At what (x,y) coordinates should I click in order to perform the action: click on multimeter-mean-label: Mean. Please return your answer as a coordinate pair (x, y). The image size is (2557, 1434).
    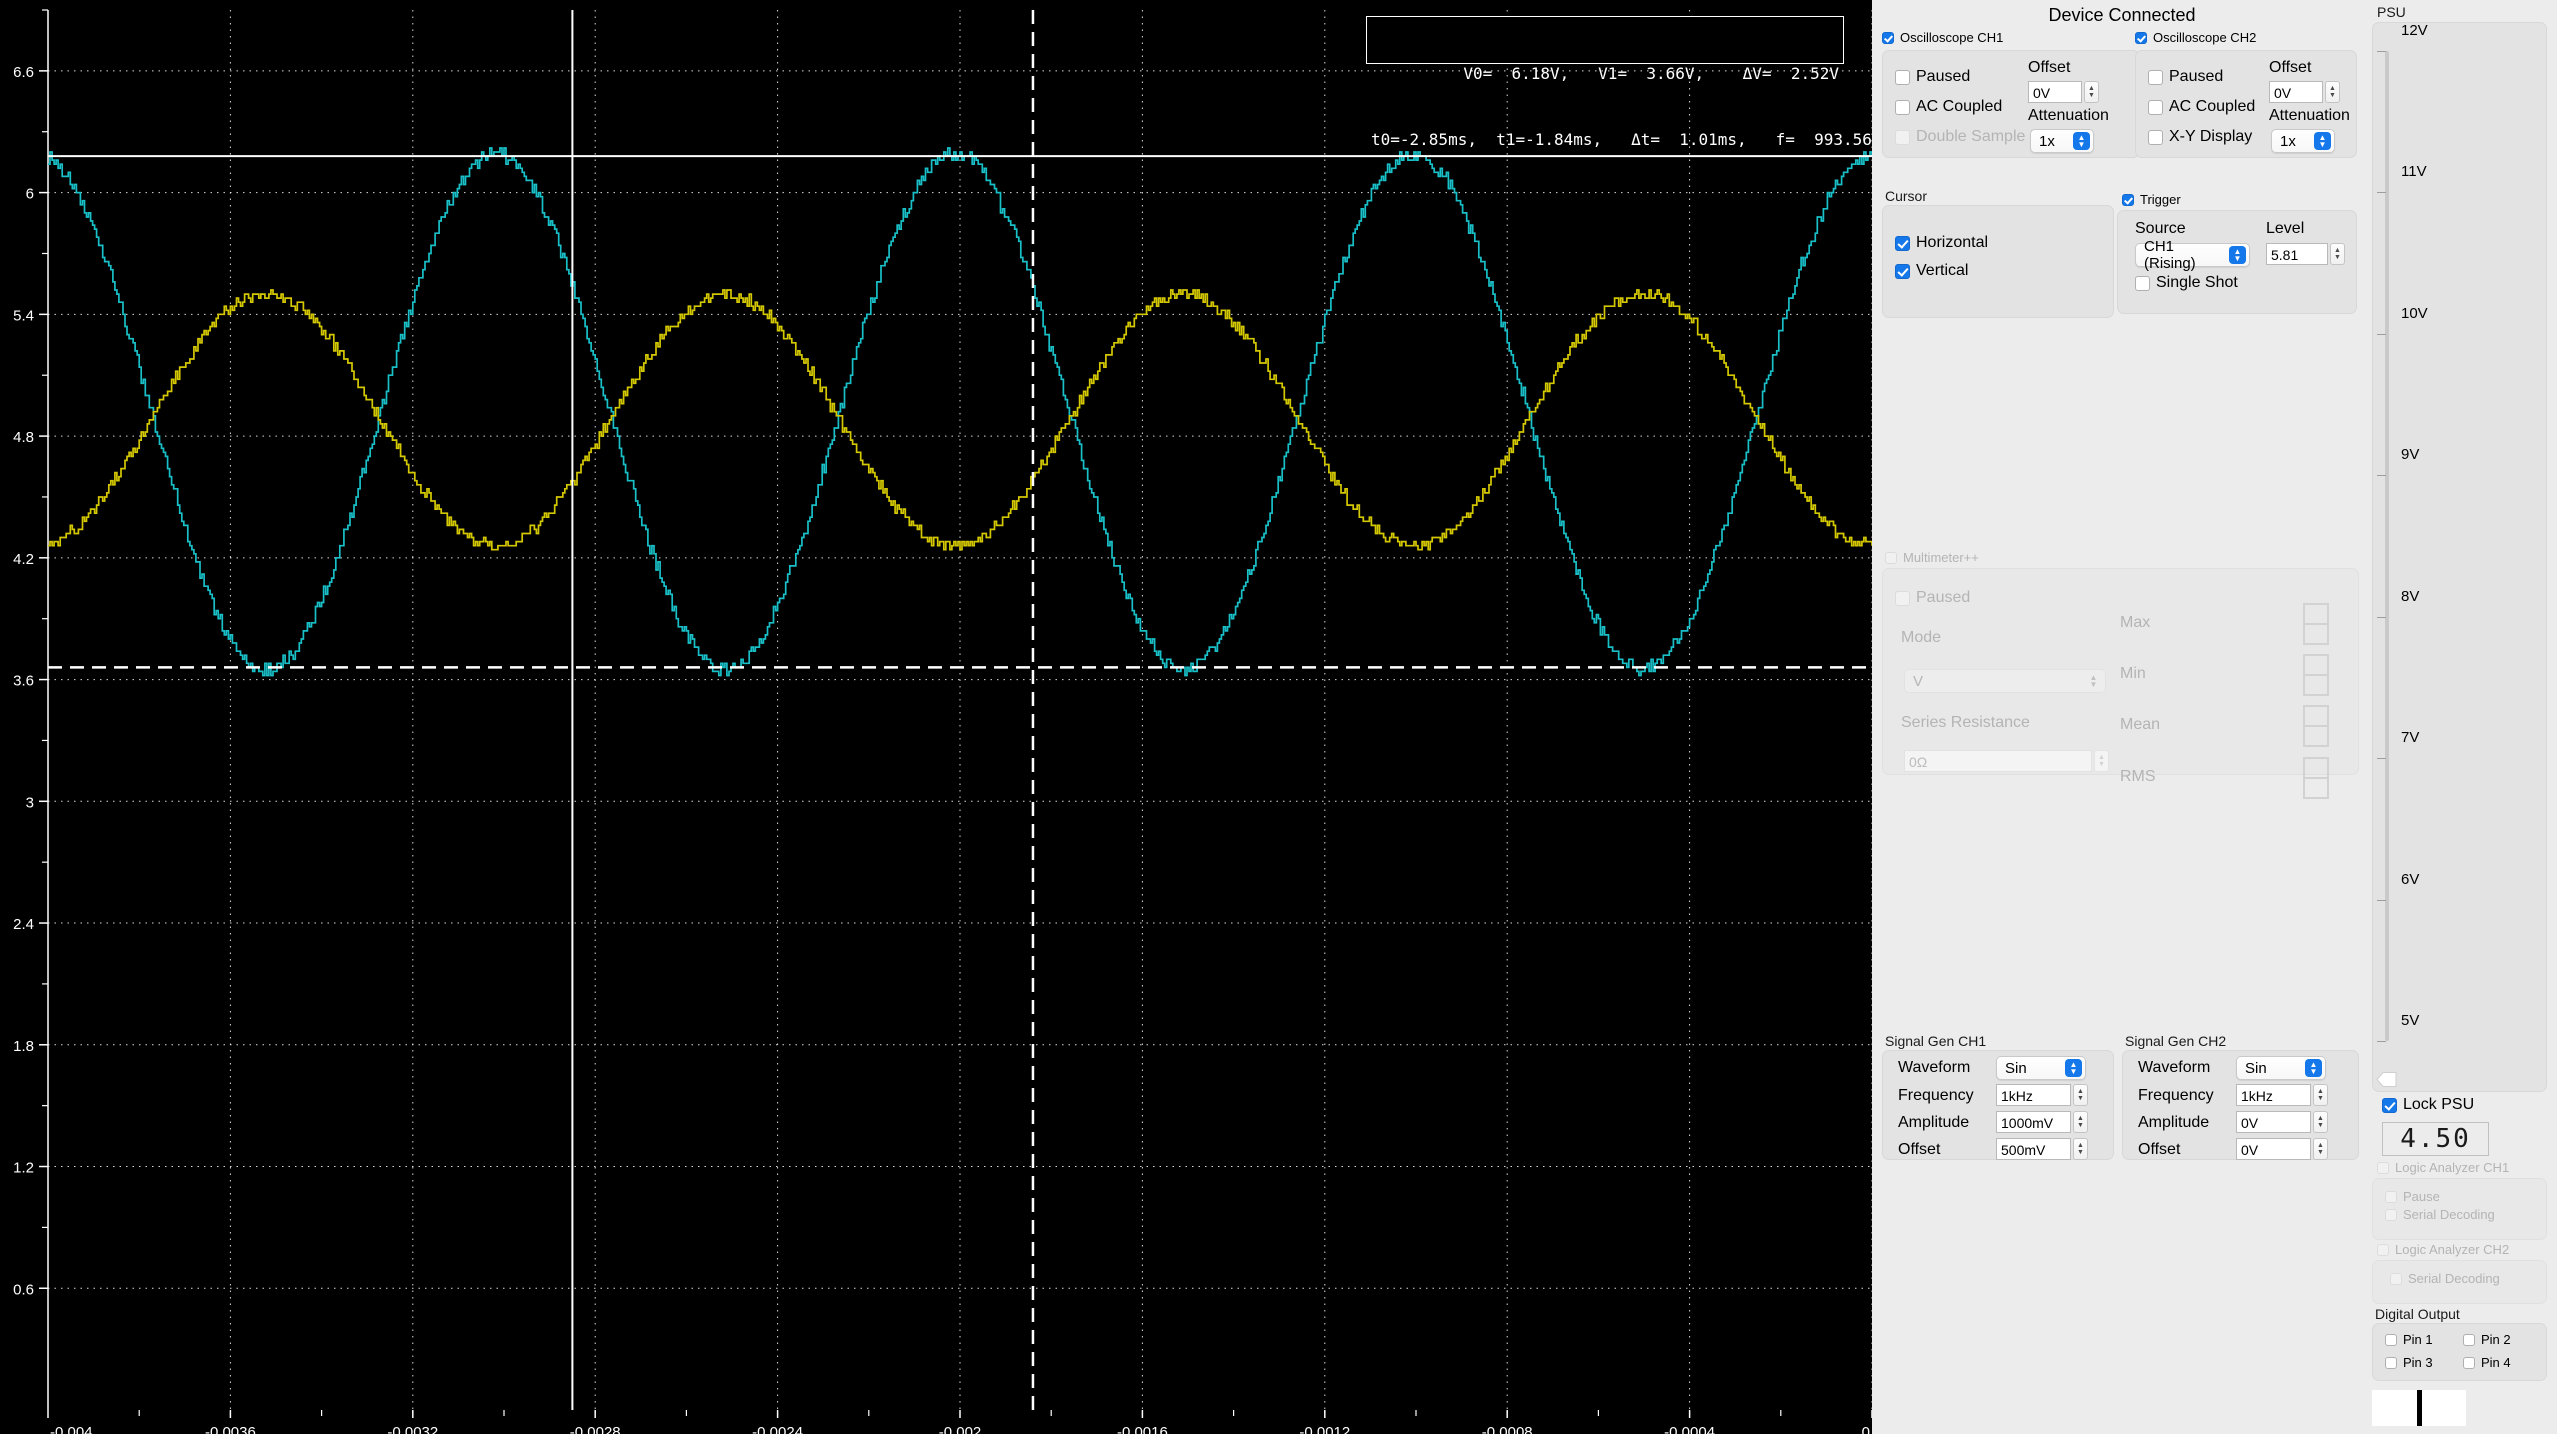
    Looking at the image, I should click on (2140, 724).